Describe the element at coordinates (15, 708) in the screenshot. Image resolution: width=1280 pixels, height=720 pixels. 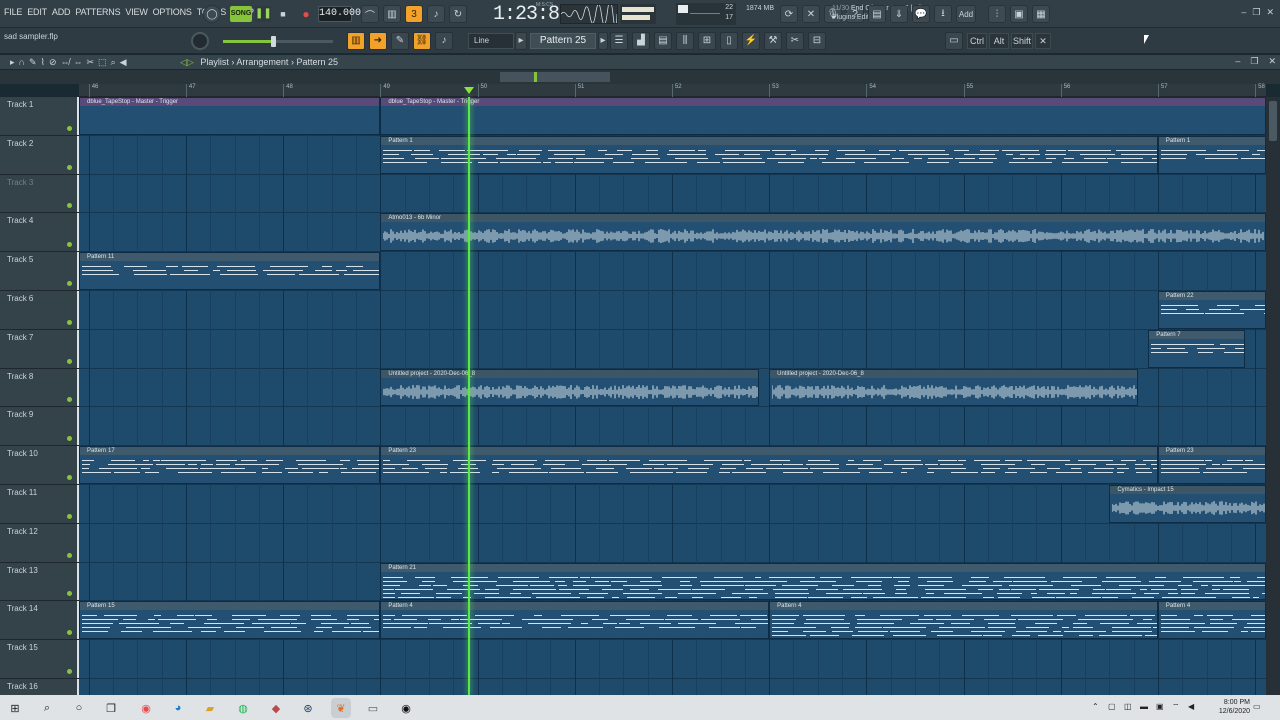
I see `windows-start-icon: ⊞` at that location.